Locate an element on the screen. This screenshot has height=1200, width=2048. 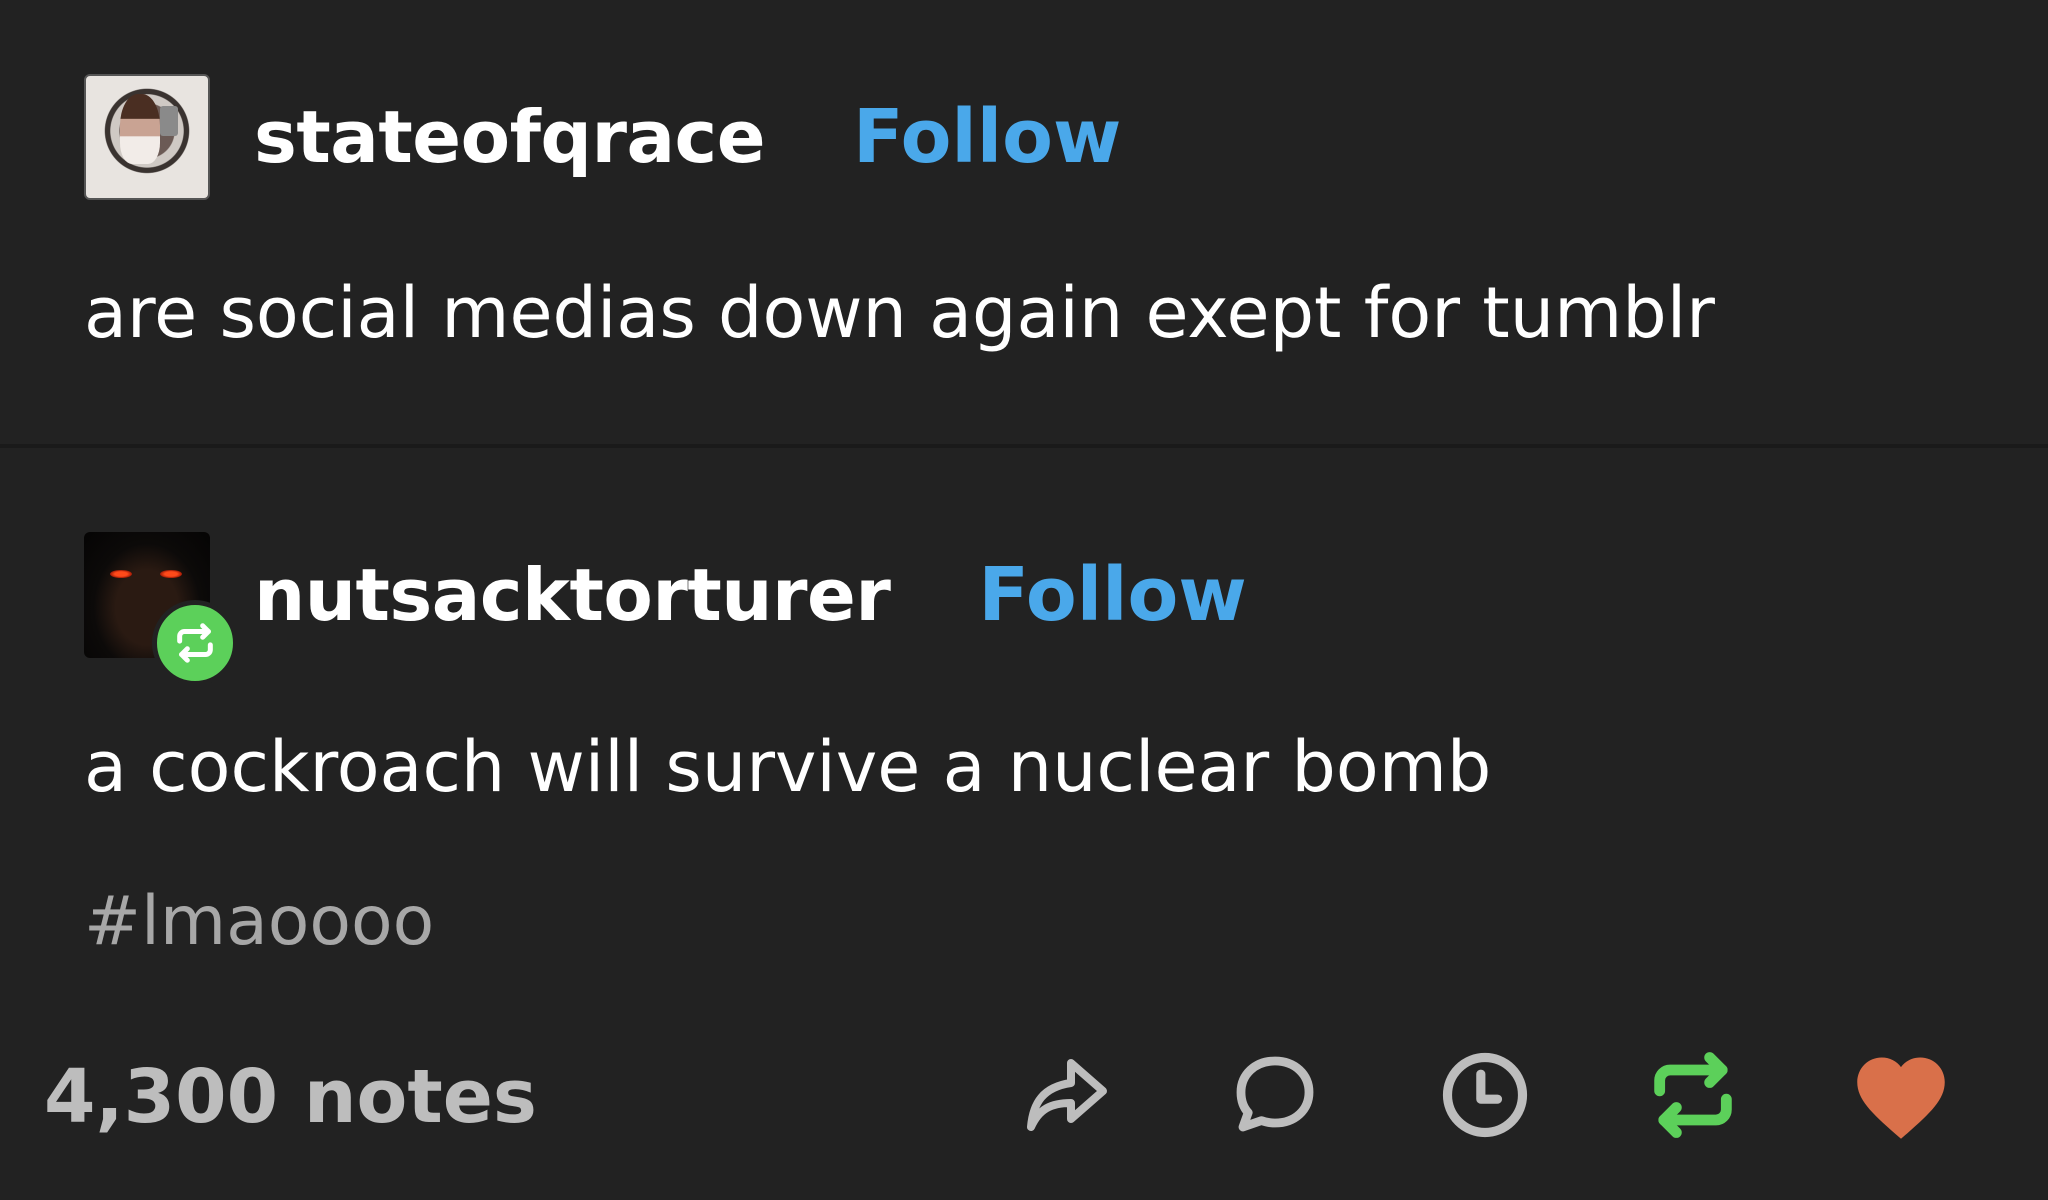
username: stateofqrace is located at coordinates (510, 137).